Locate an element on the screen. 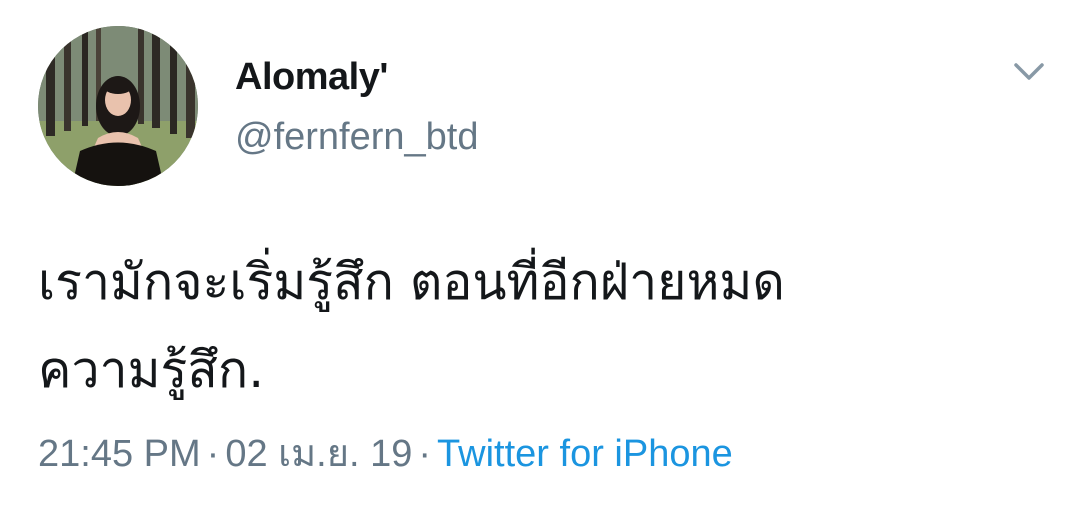 The height and width of the screenshot is (506, 1080). tweet-source-link: Twitter for iPhone is located at coordinates (585, 454).